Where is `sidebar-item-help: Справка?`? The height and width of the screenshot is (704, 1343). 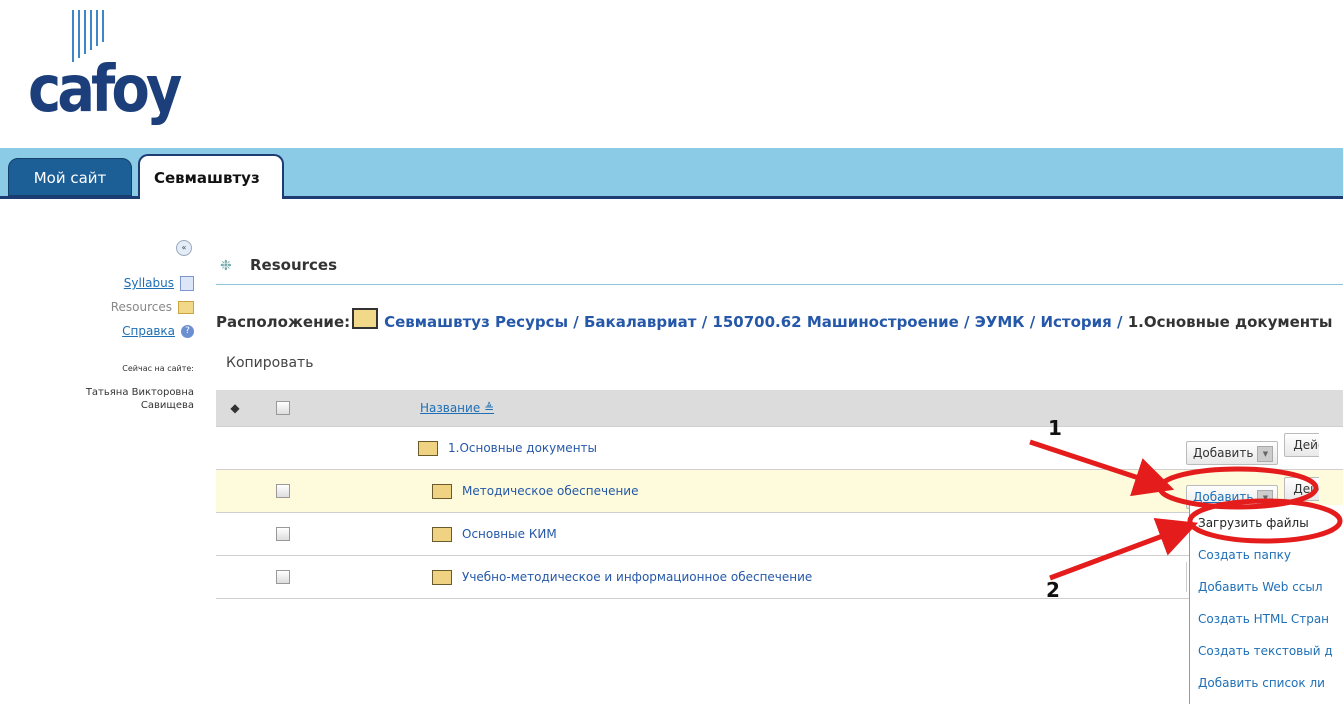
sidebar-item-help: Справка? is located at coordinates (158, 331).